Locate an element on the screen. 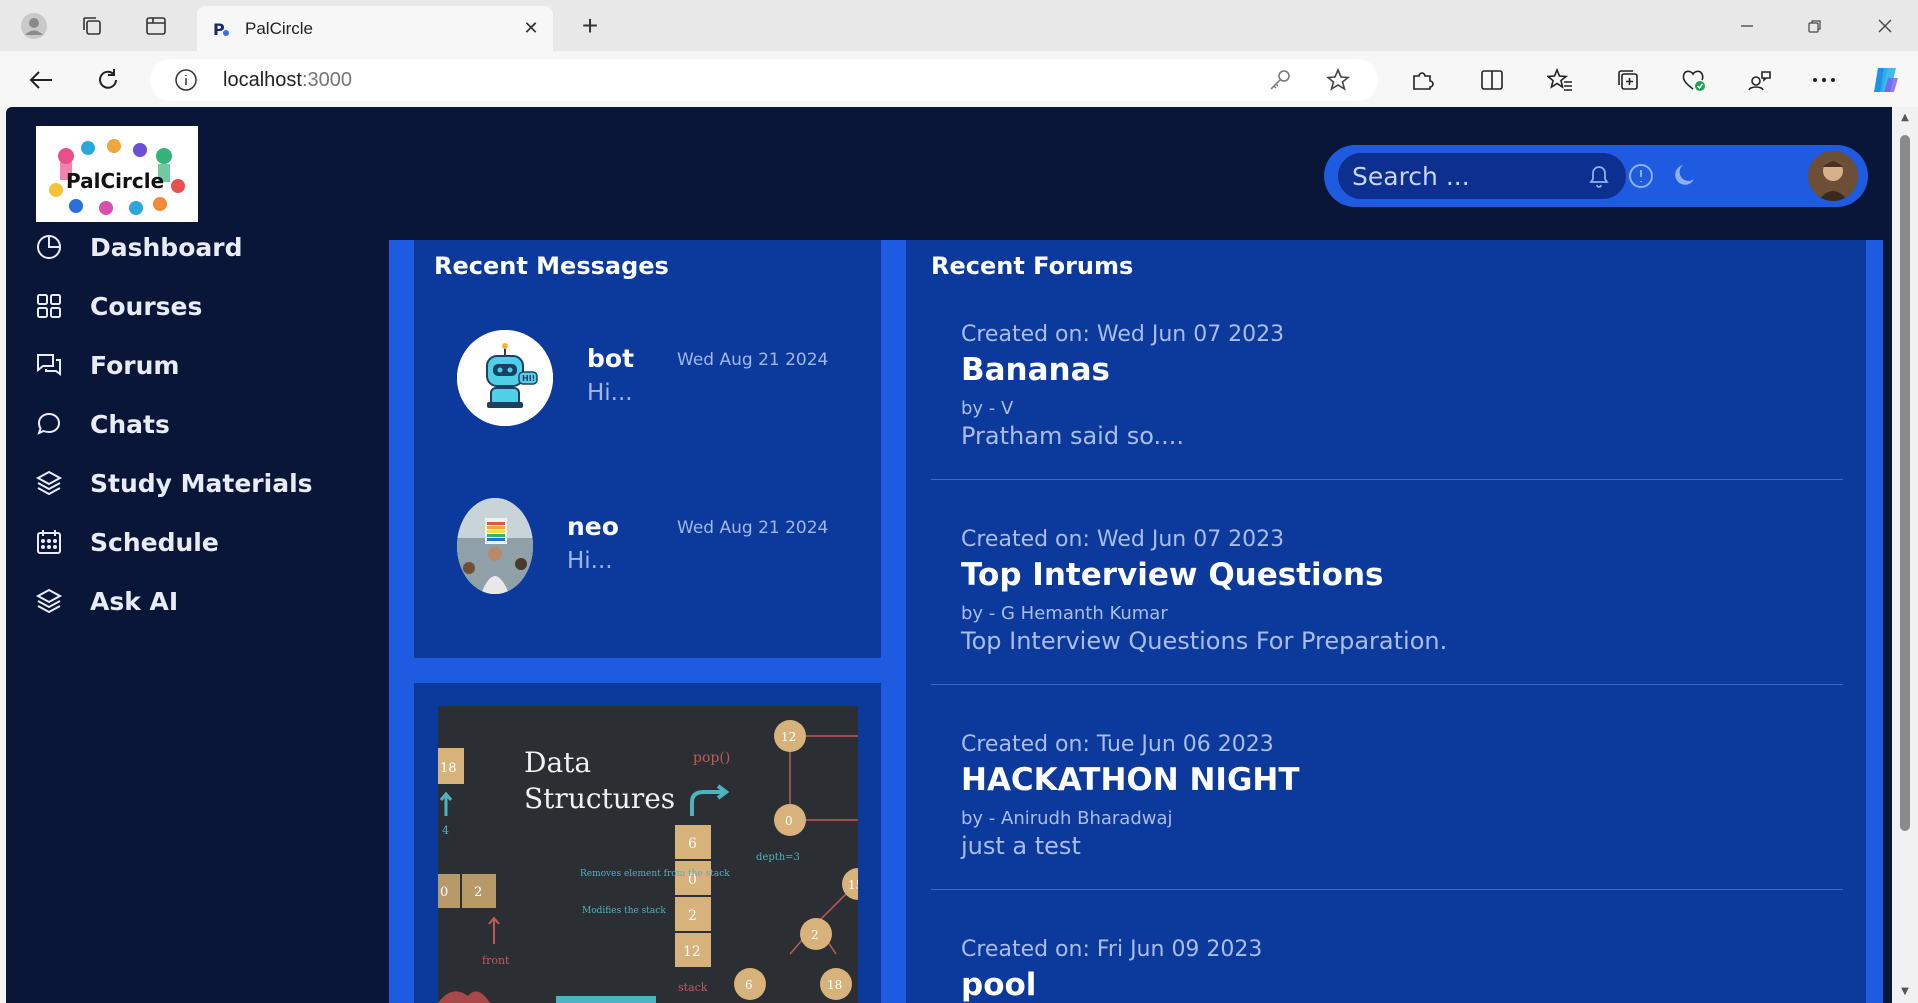  forum-title: Top Interview Questions is located at coordinates (1172, 575).